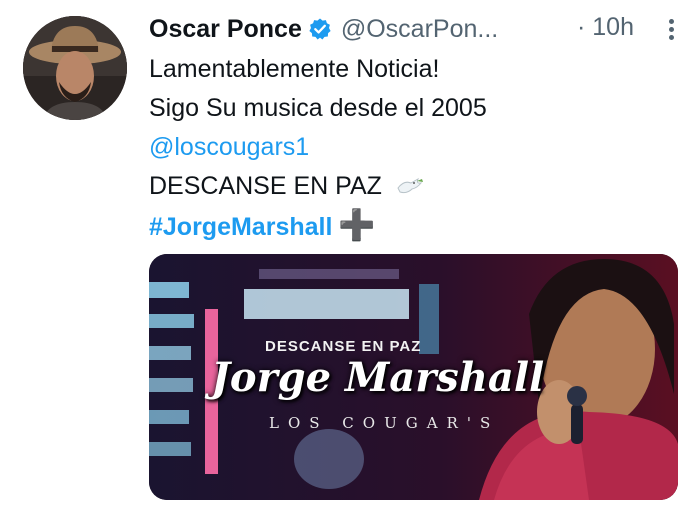  Describe the element at coordinates (240, 227) in the screenshot. I see `hashtag-link: #JorgeMarshall` at that location.